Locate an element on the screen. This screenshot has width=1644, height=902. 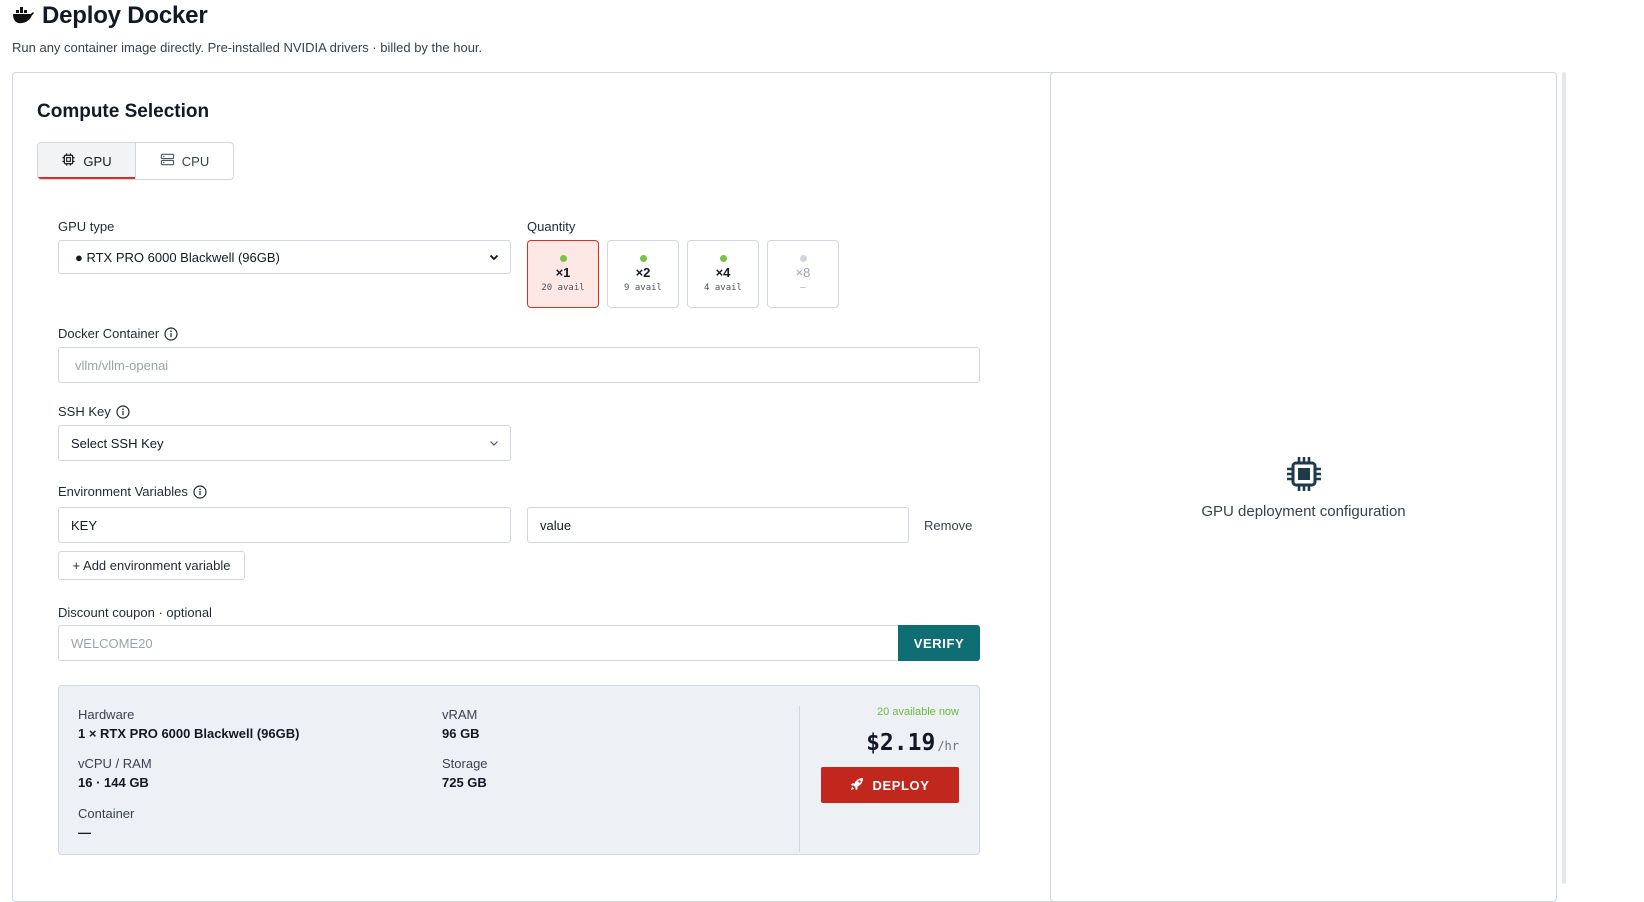
env-value-value: value is located at coordinates (556, 525).